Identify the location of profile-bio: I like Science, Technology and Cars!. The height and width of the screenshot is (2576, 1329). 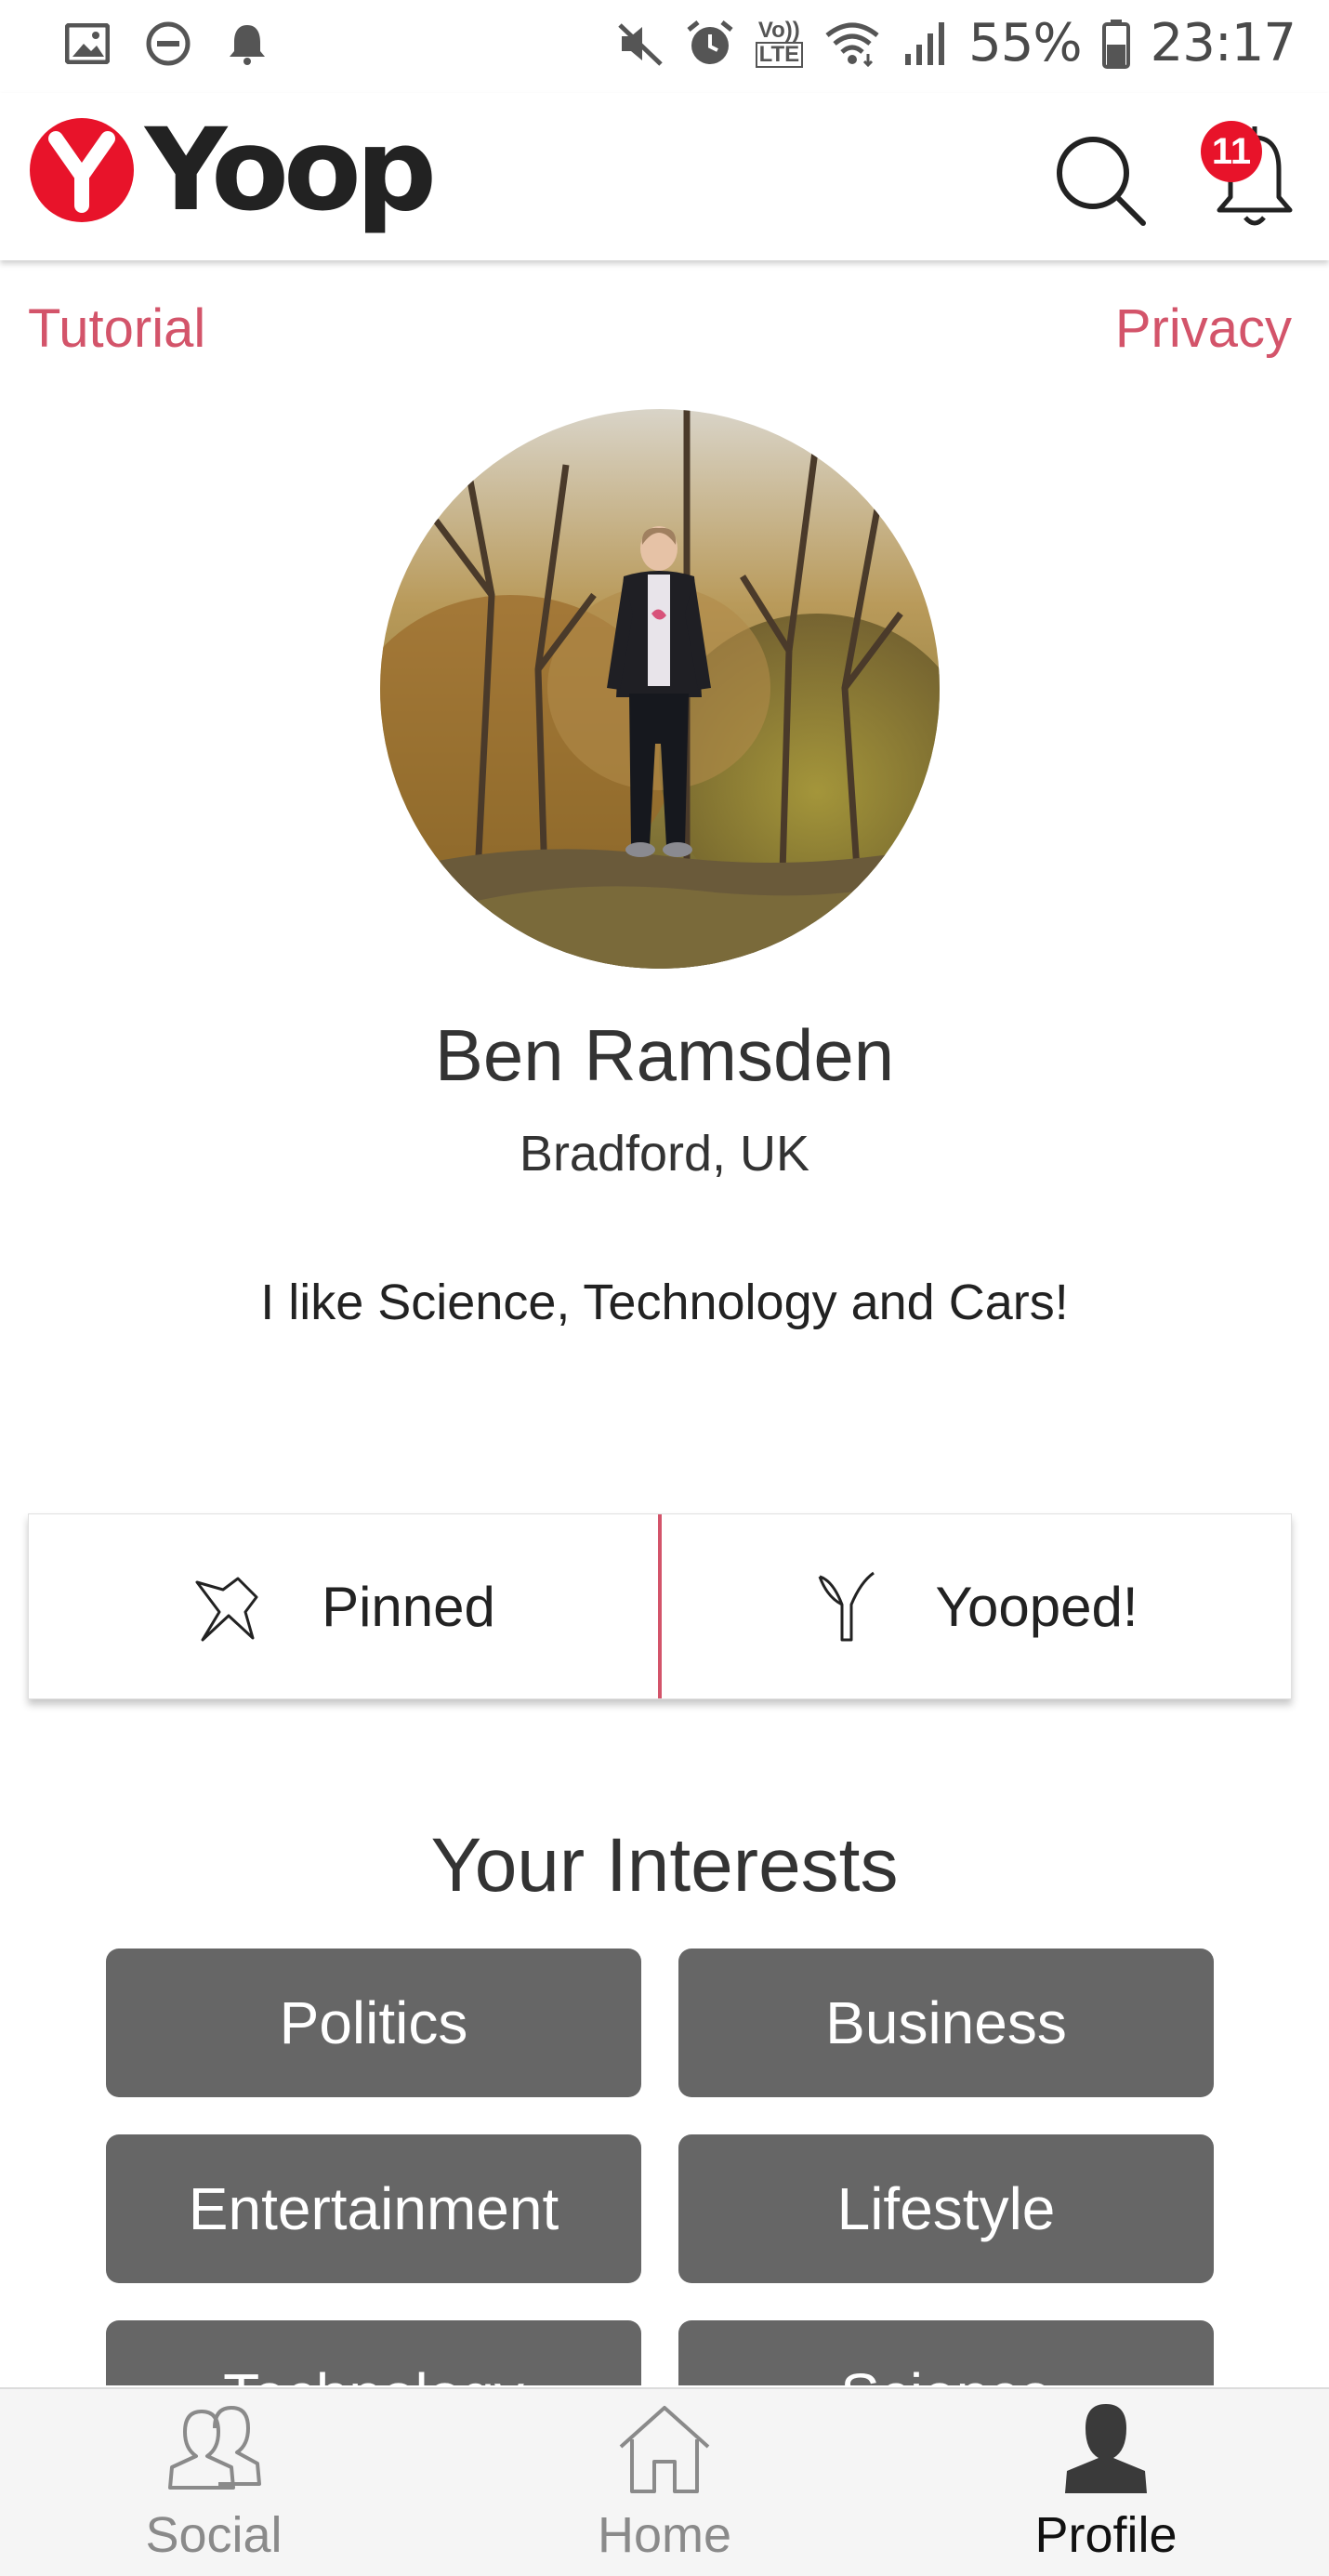
(664, 1302).